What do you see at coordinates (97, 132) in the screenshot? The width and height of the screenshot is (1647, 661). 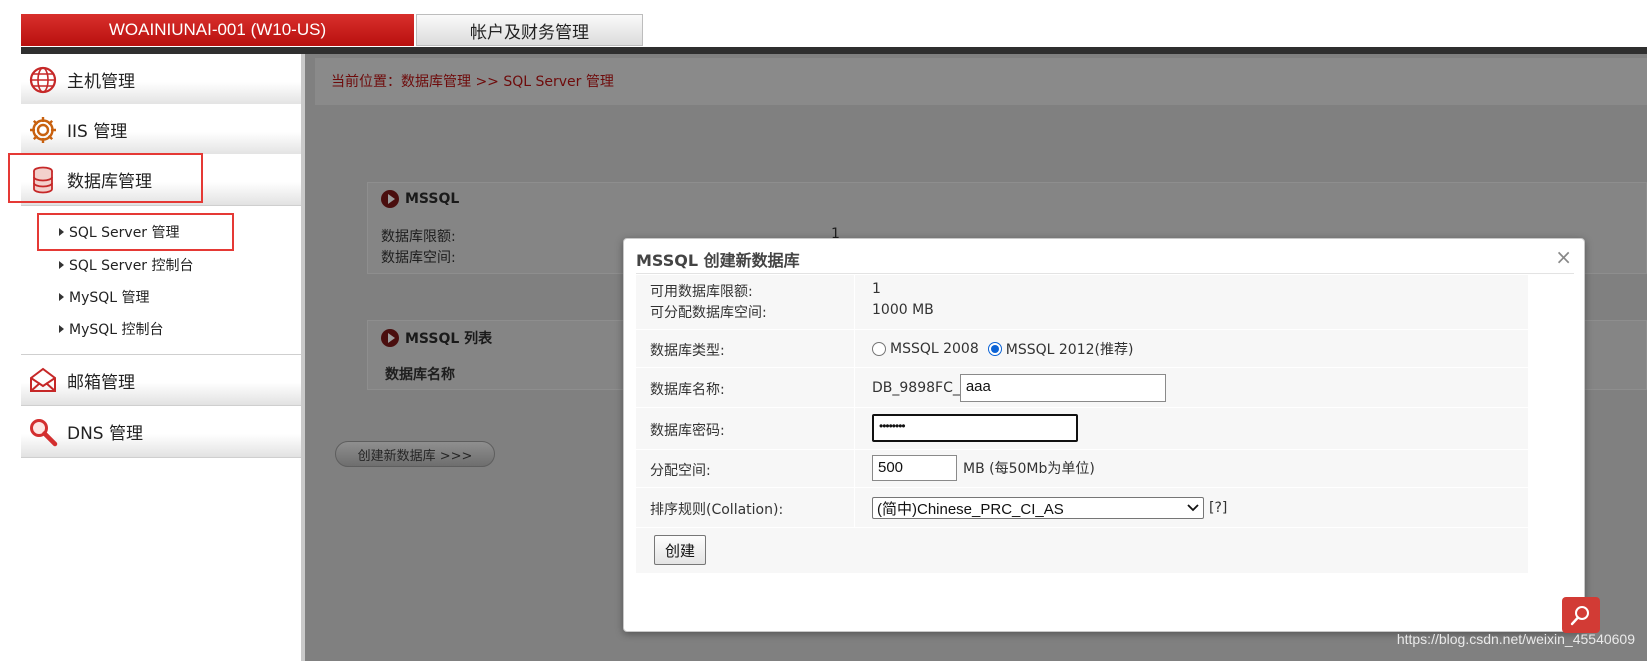 I see `sidebar-item-label: IIS 管理` at bounding box center [97, 132].